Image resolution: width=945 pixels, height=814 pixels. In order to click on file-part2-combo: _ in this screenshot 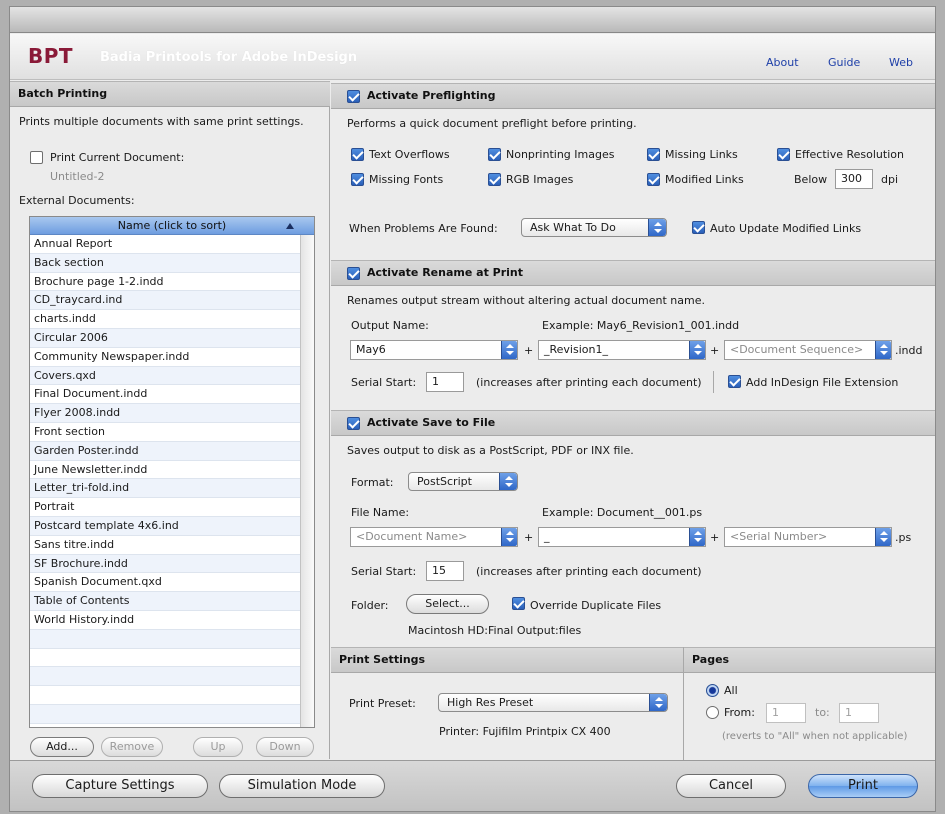, I will do `click(622, 537)`.